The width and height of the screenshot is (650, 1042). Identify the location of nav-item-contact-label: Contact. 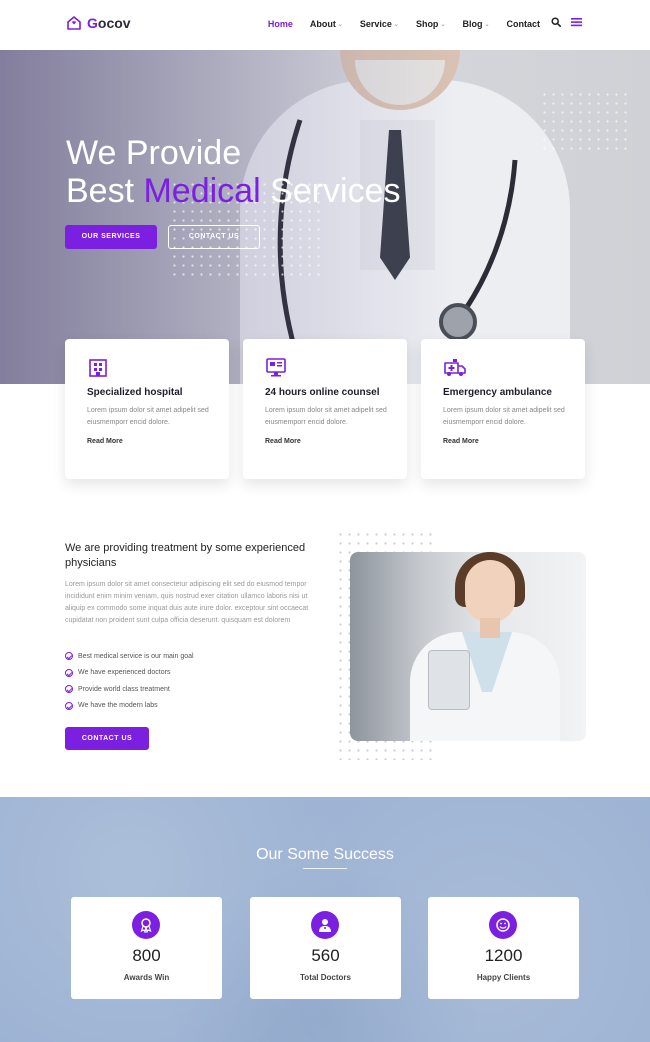
(523, 24).